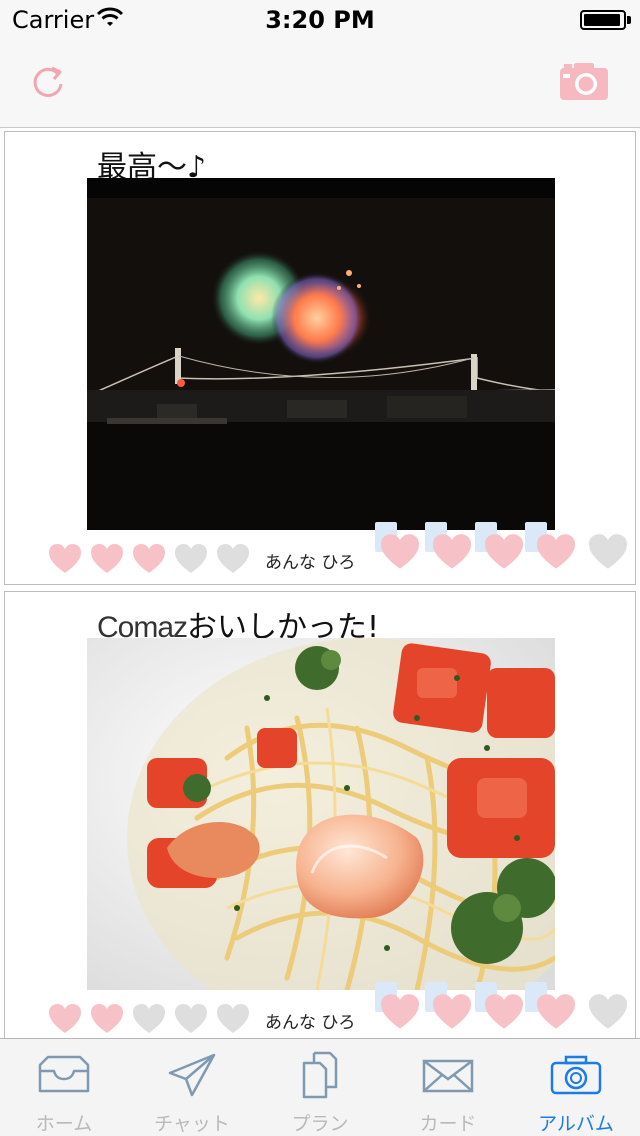  Describe the element at coordinates (320, 64) in the screenshot. I see `navigation-bar: Carrier 3:20 PM` at that location.